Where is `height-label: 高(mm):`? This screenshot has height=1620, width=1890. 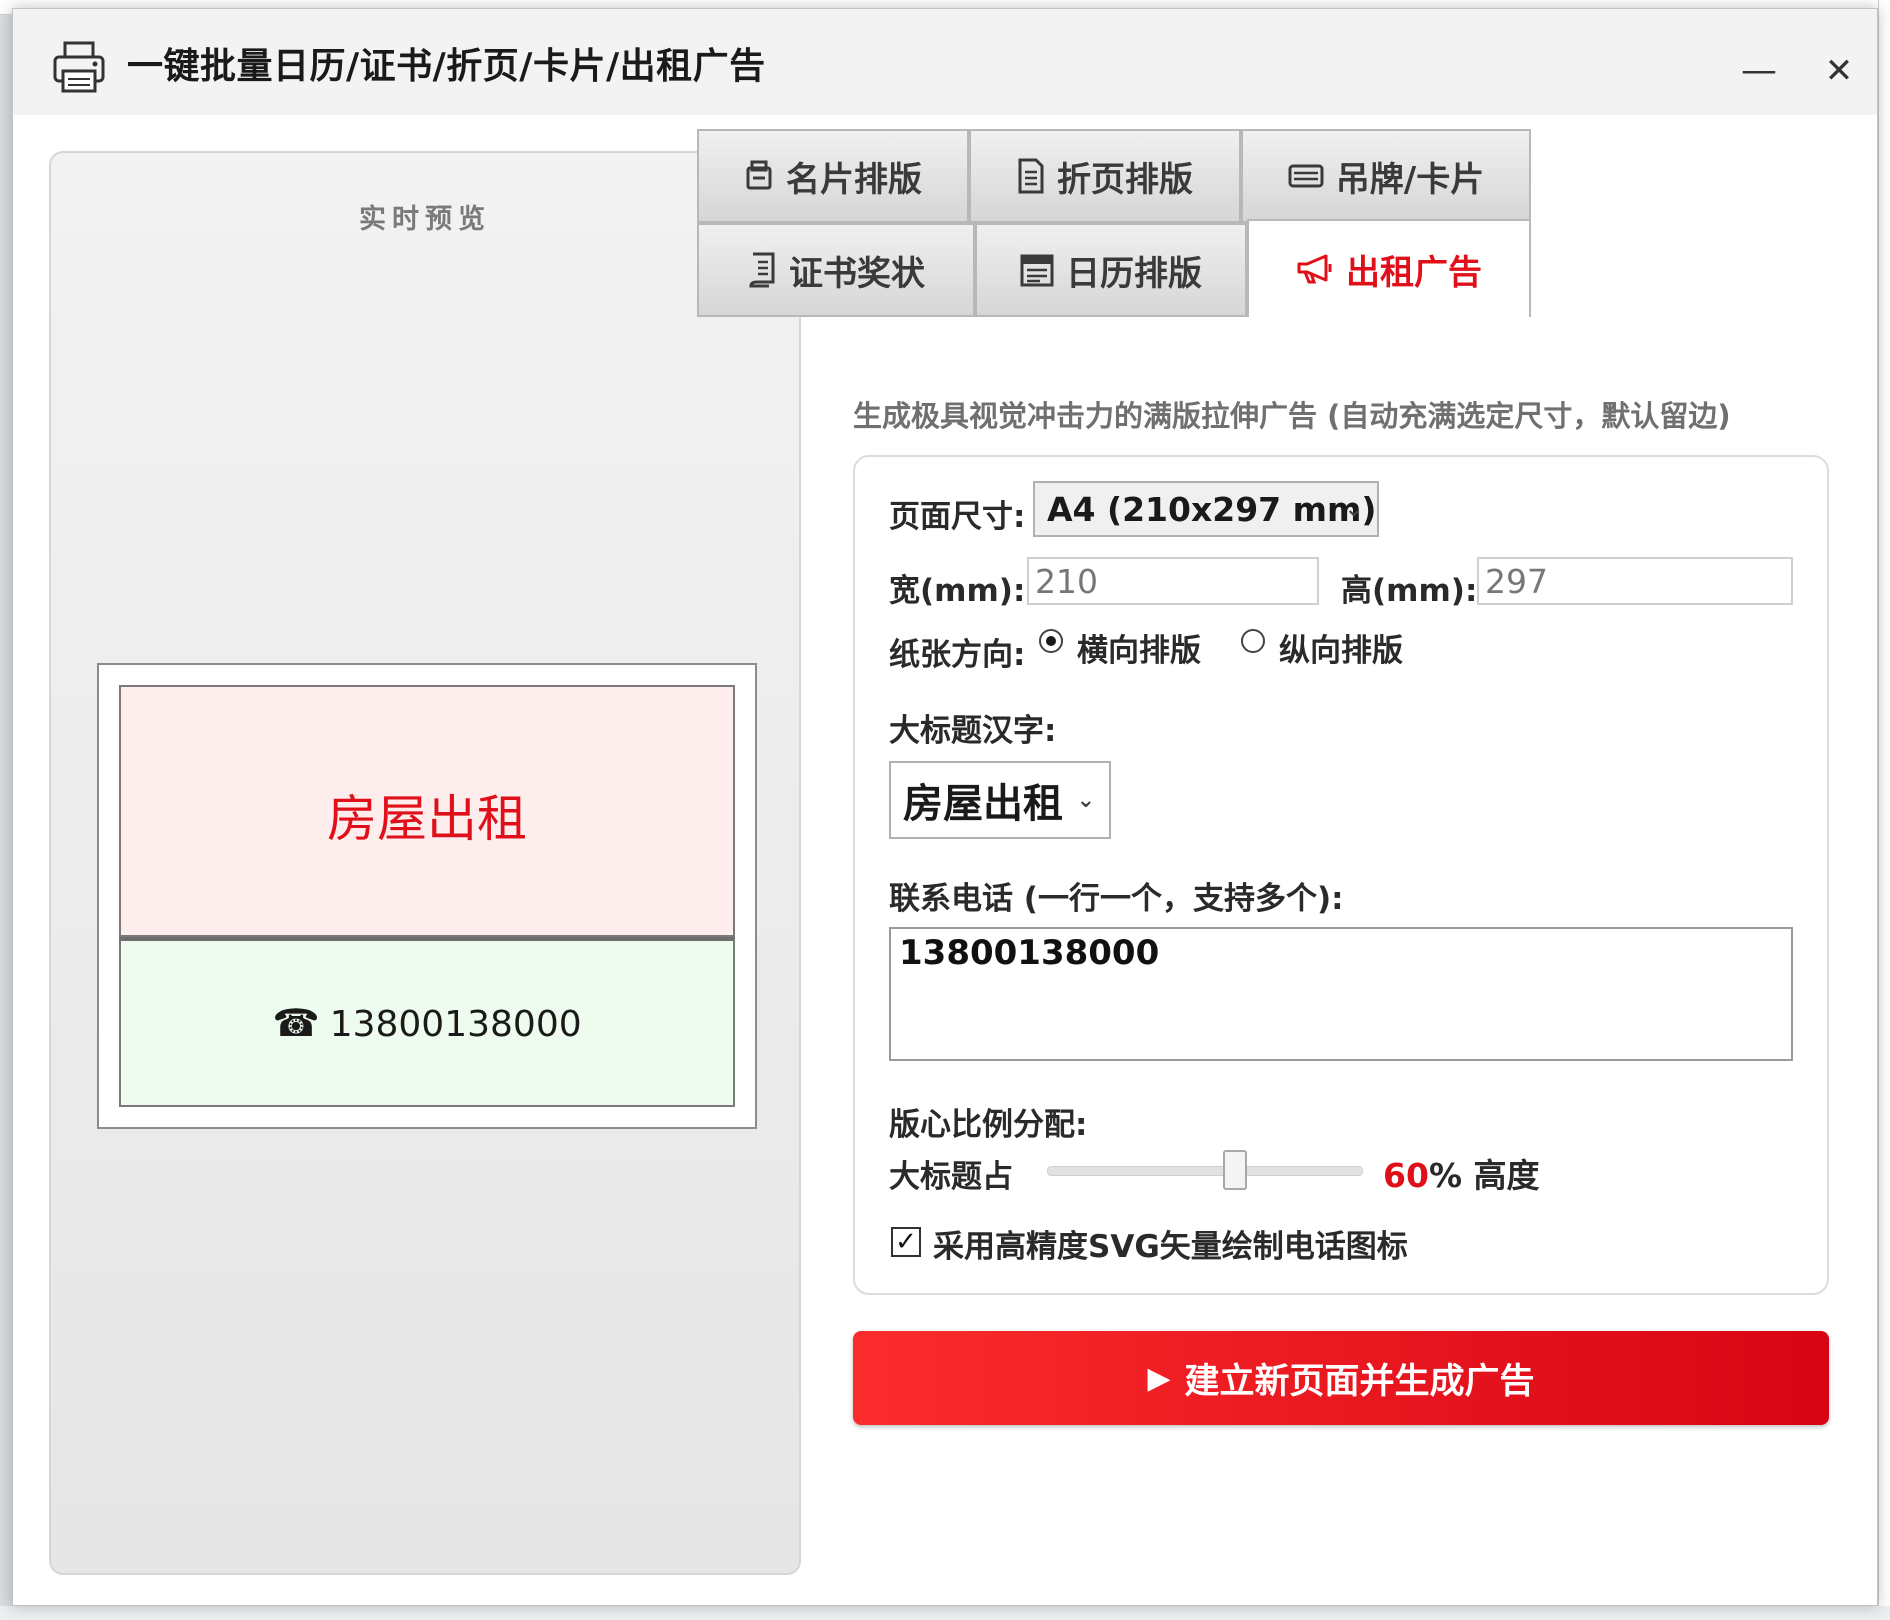 height-label: 高(mm): is located at coordinates (1409, 591).